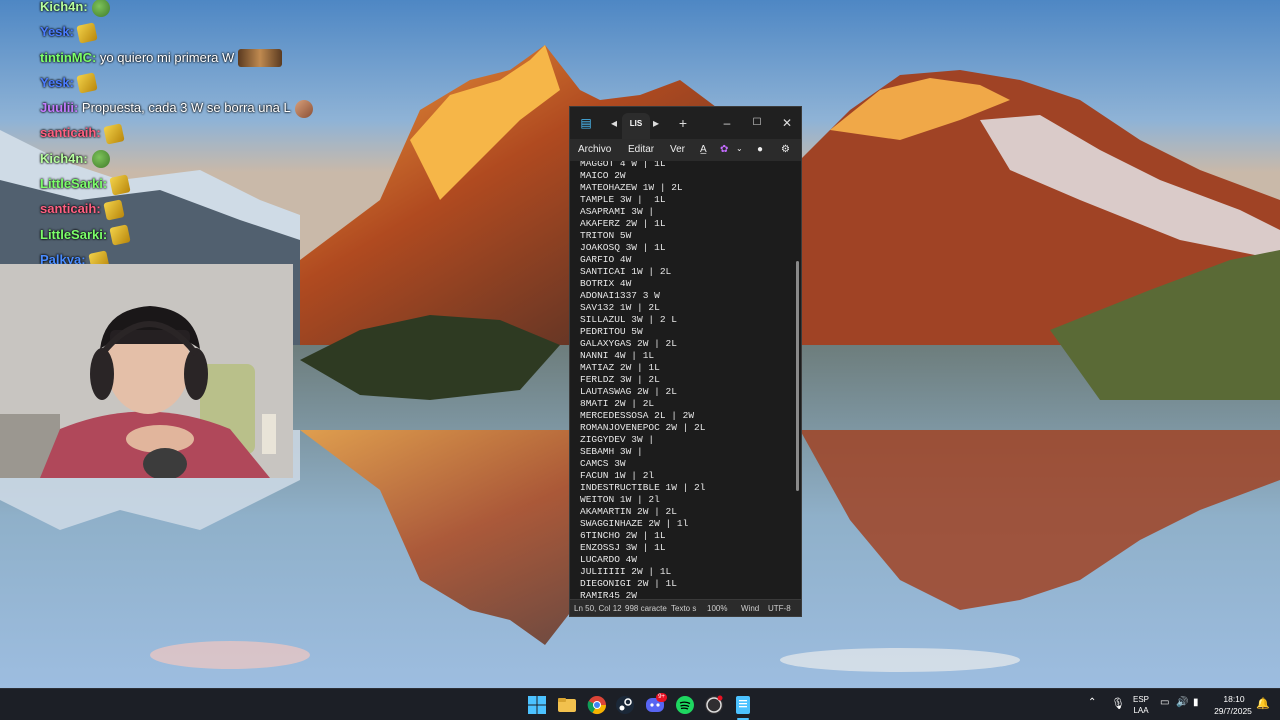 The height and width of the screenshot is (720, 1280). I want to click on chrome-icon, so click(597, 705).